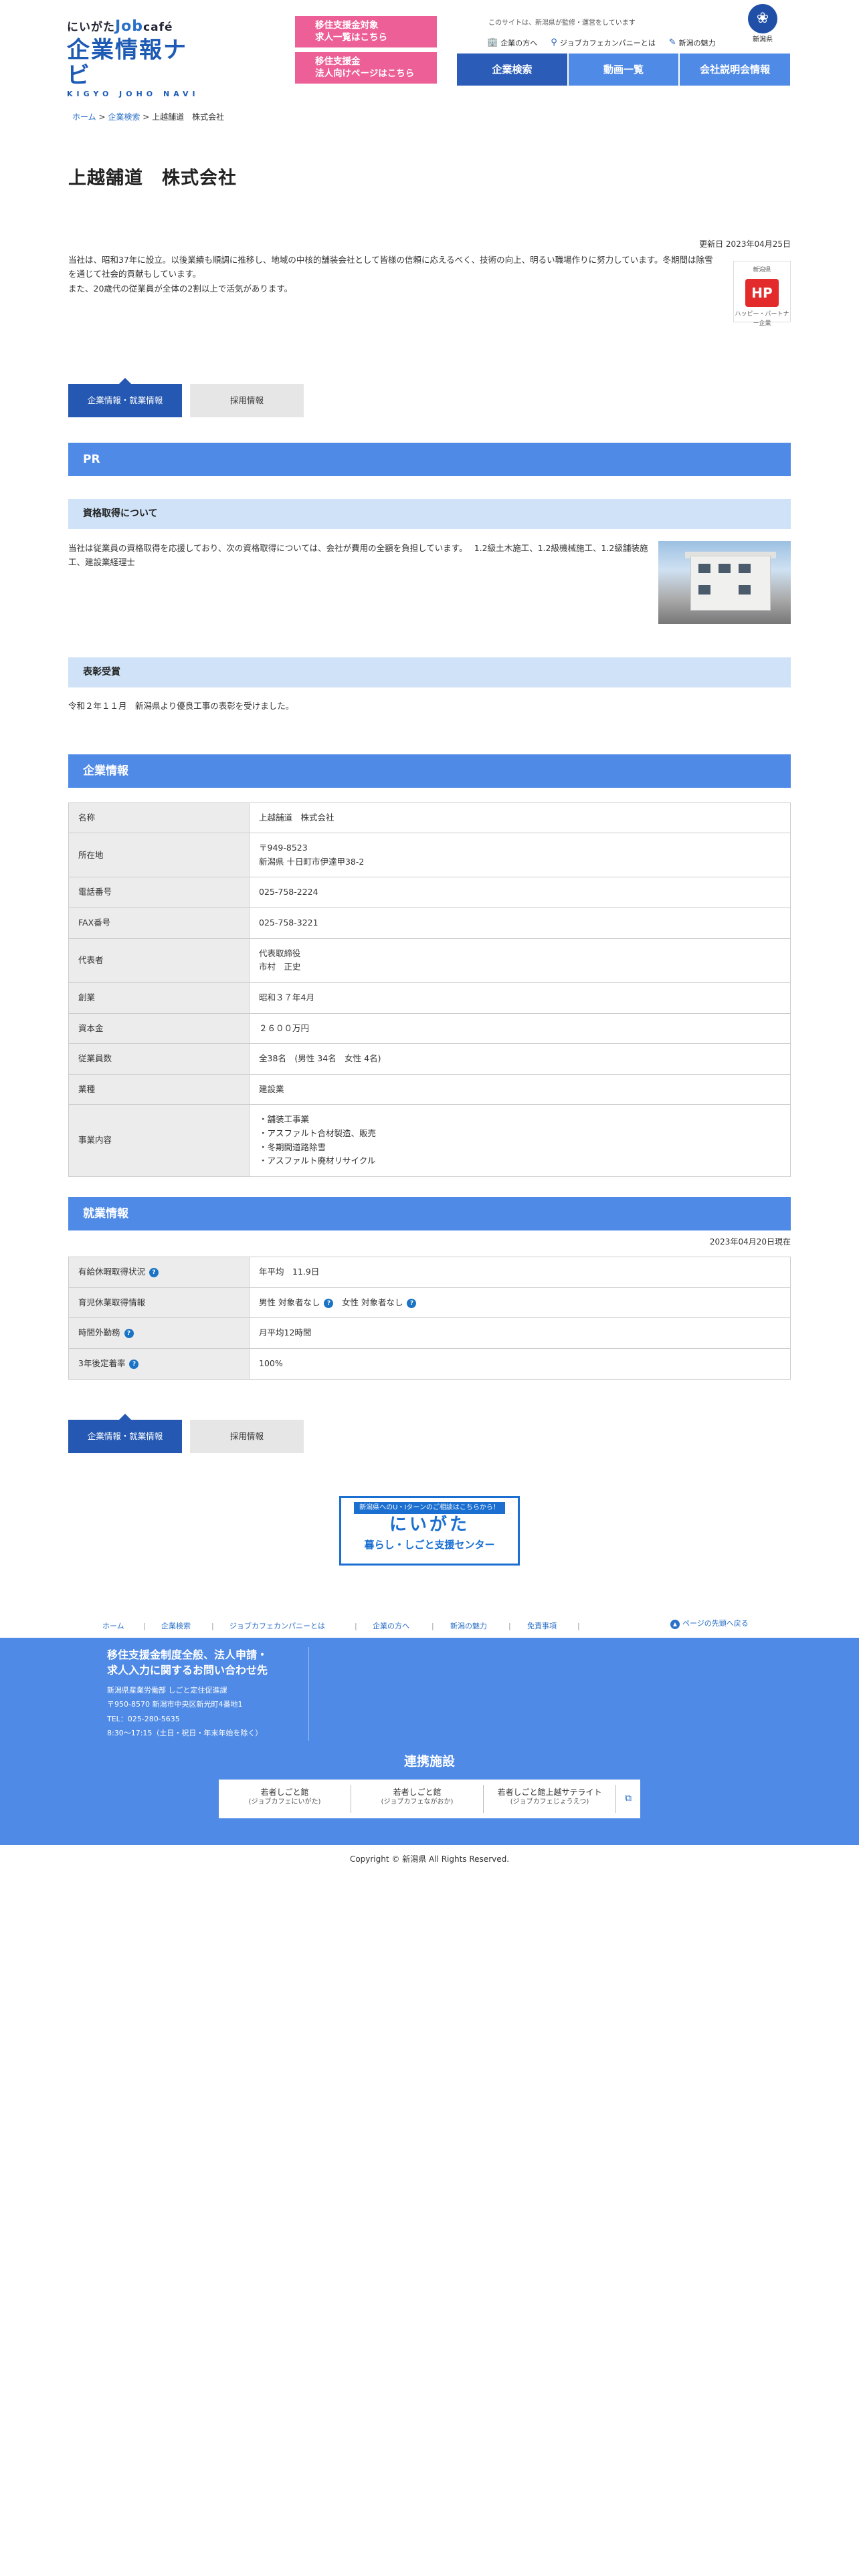  Describe the element at coordinates (429, 459) in the screenshot. I see `section-header-pr: PR` at that location.